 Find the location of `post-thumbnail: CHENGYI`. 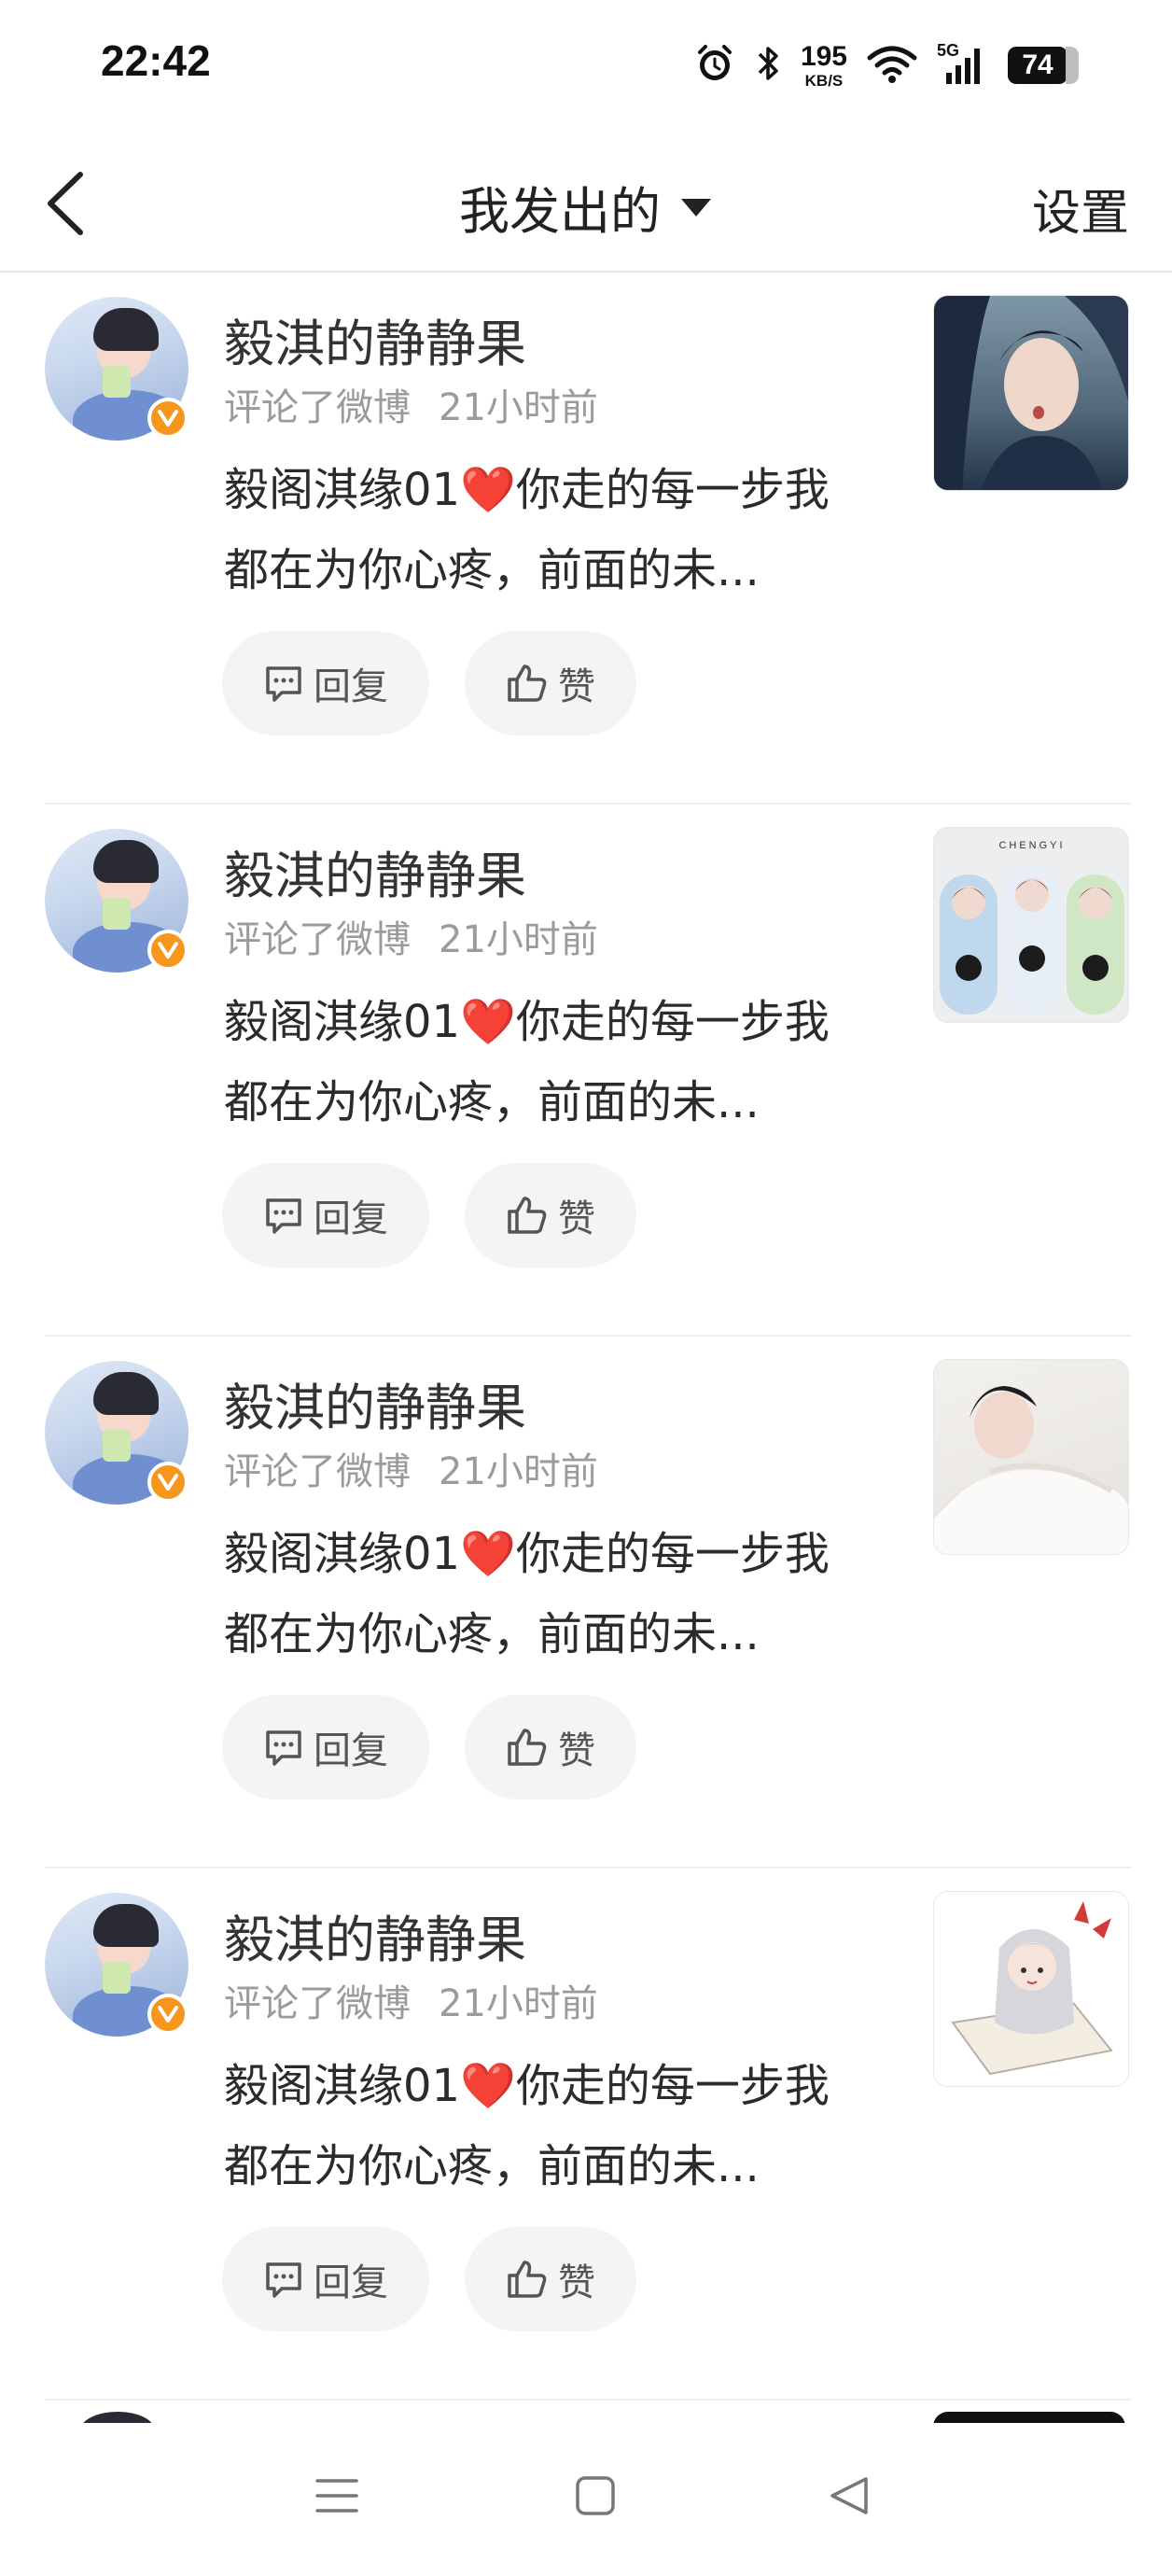

post-thumbnail: CHENGYI is located at coordinates (1031, 925).